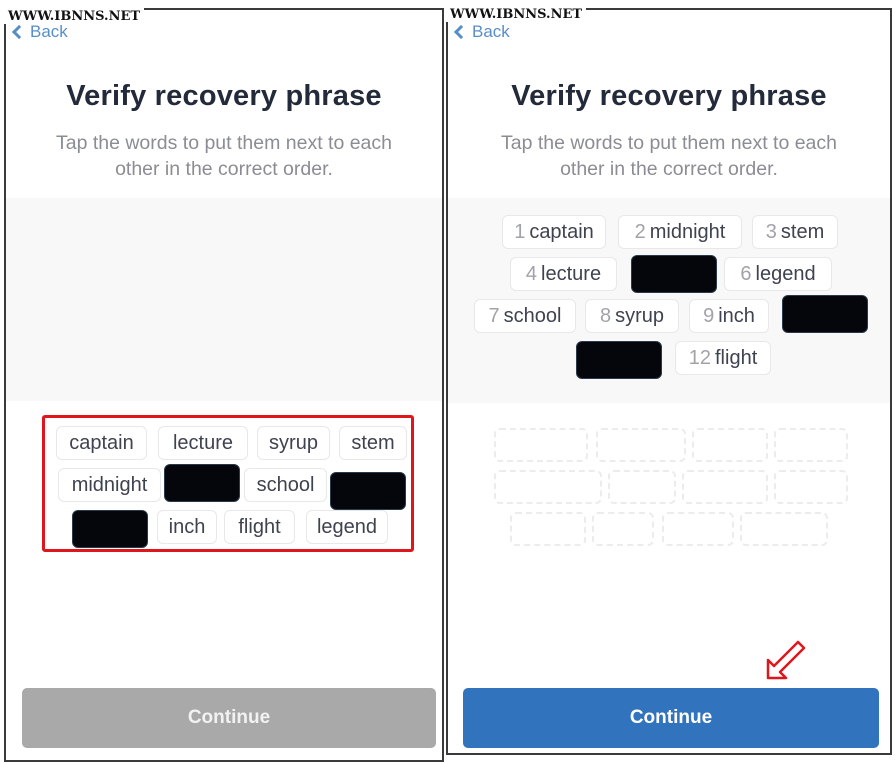  What do you see at coordinates (224, 299) in the screenshot?
I see `selected-words-area` at bounding box center [224, 299].